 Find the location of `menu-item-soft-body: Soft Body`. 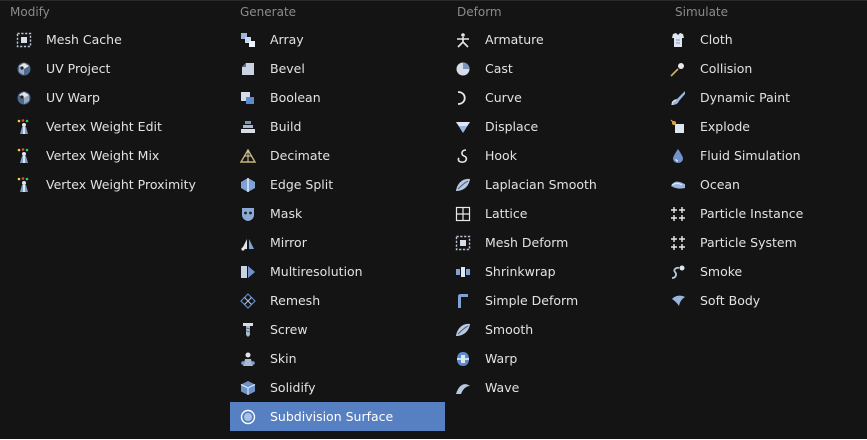

menu-item-soft-body: Soft Body is located at coordinates (760, 300).